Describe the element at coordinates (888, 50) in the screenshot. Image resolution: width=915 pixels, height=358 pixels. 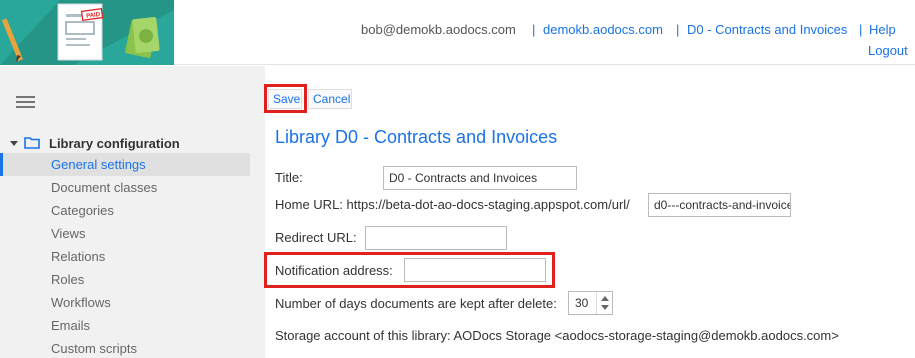
I see `logout-link: Logout` at that location.